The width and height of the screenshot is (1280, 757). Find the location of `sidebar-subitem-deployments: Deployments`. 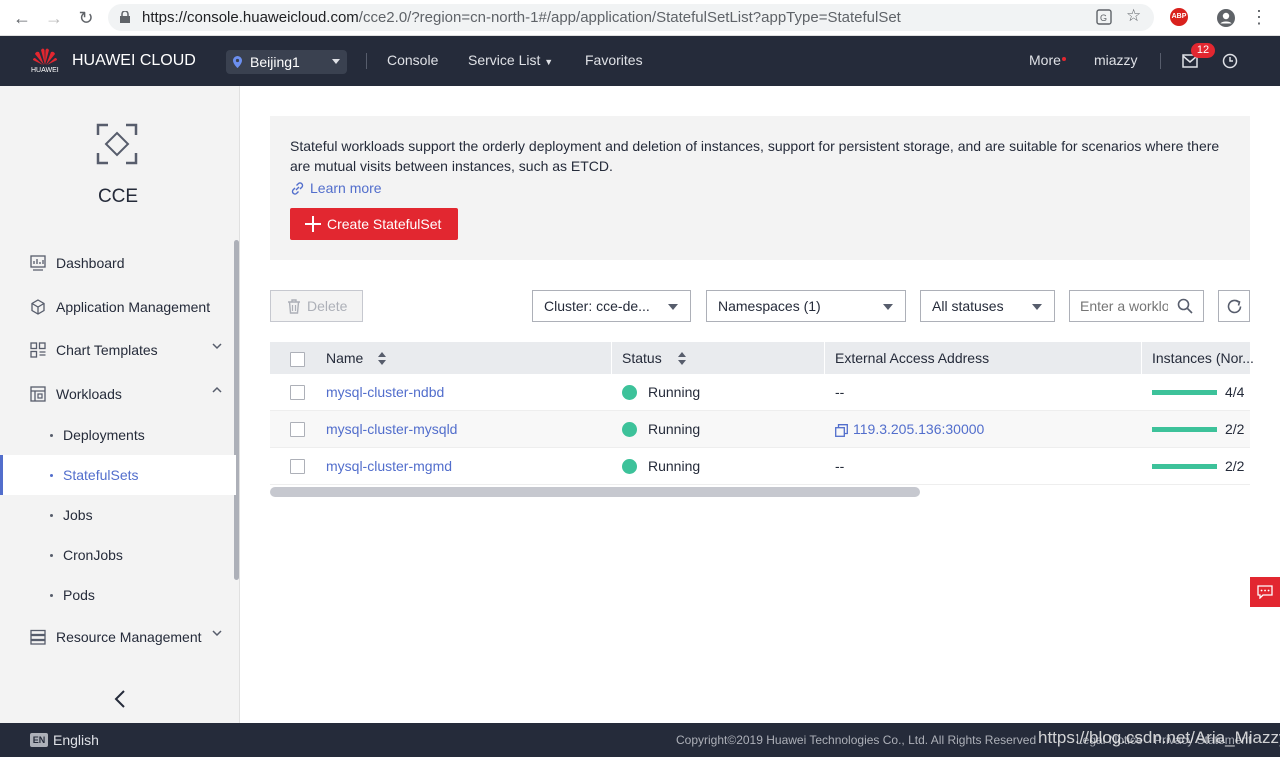

sidebar-subitem-deployments: Deployments is located at coordinates (118, 435).